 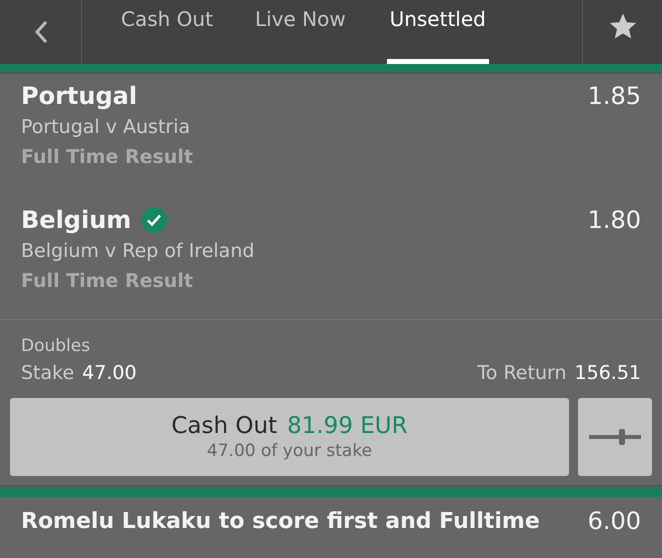 I want to click on cash-out-label: Cash Out, so click(x=224, y=426).